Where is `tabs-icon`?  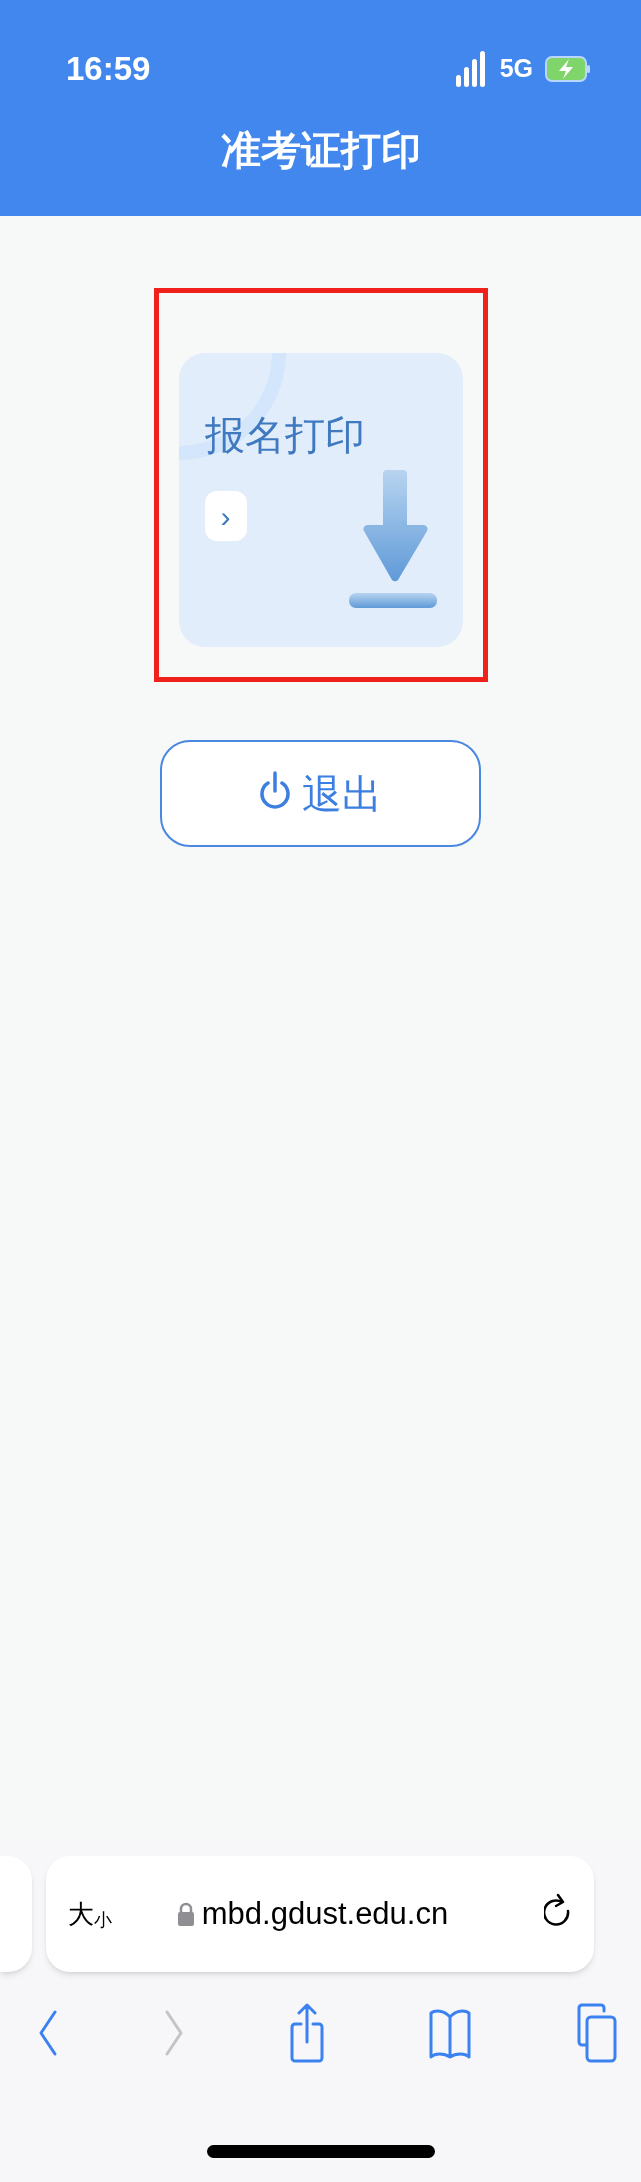 tabs-icon is located at coordinates (597, 2033).